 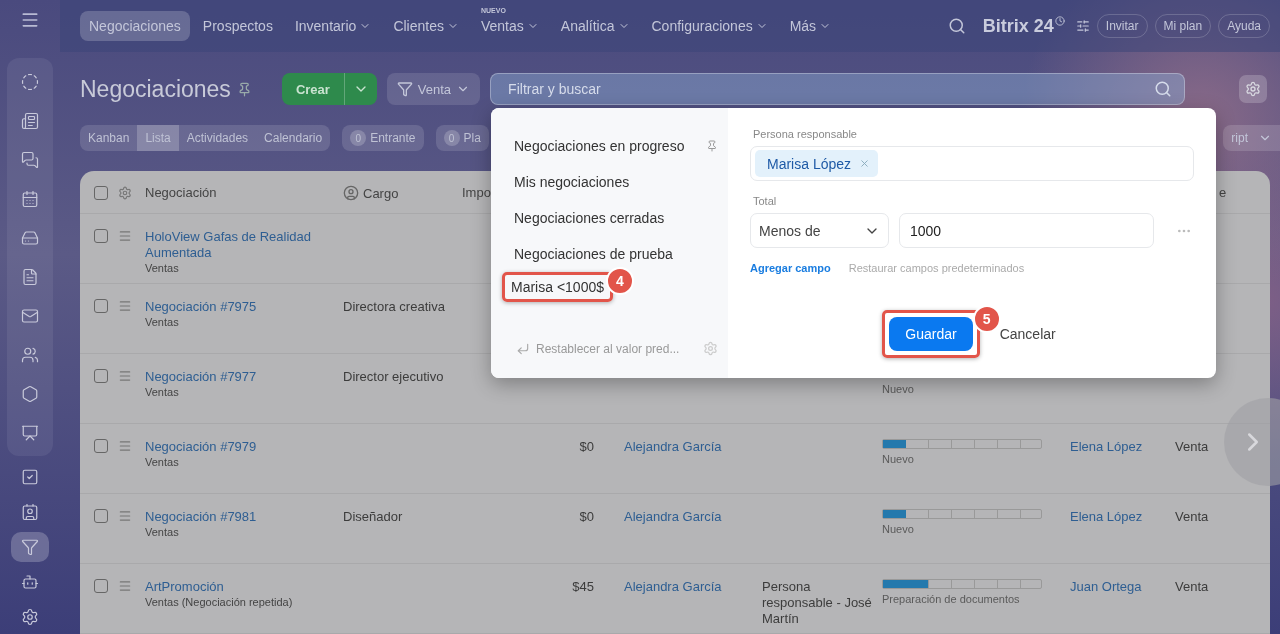 What do you see at coordinates (373, 517) in the screenshot?
I see `table-cell: Diseñador` at bounding box center [373, 517].